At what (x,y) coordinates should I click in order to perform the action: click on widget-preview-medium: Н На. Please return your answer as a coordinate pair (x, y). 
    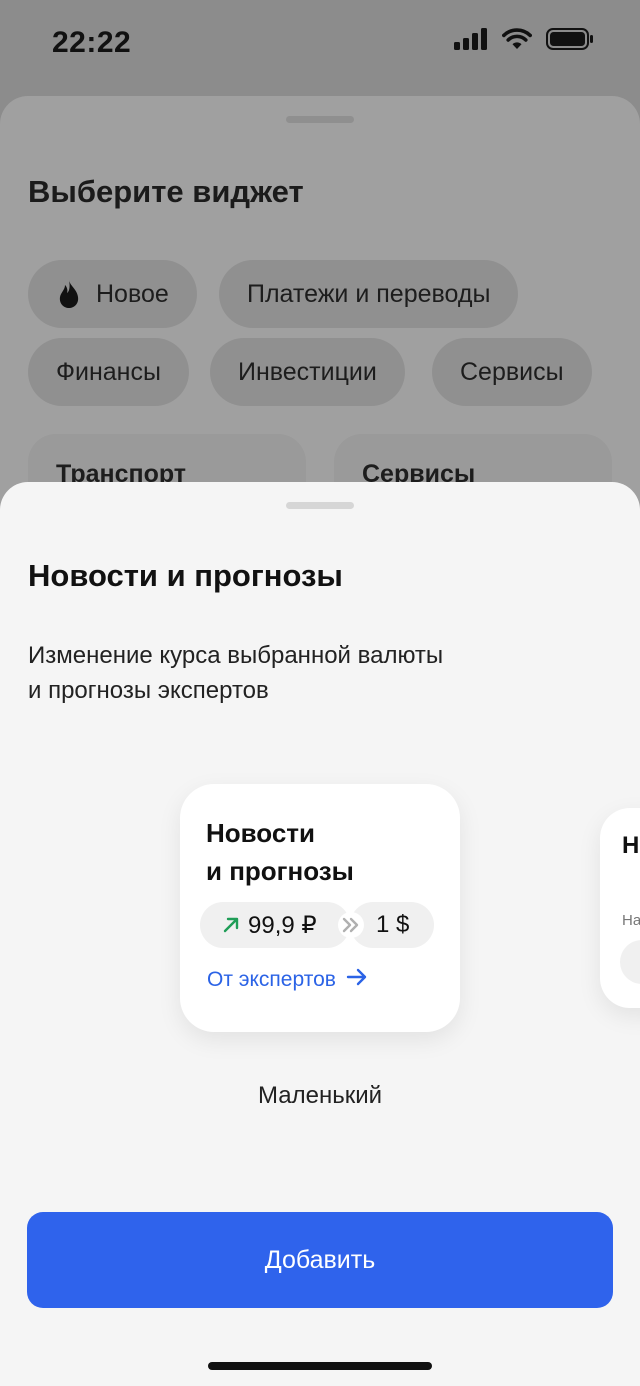
    Looking at the image, I should click on (620, 908).